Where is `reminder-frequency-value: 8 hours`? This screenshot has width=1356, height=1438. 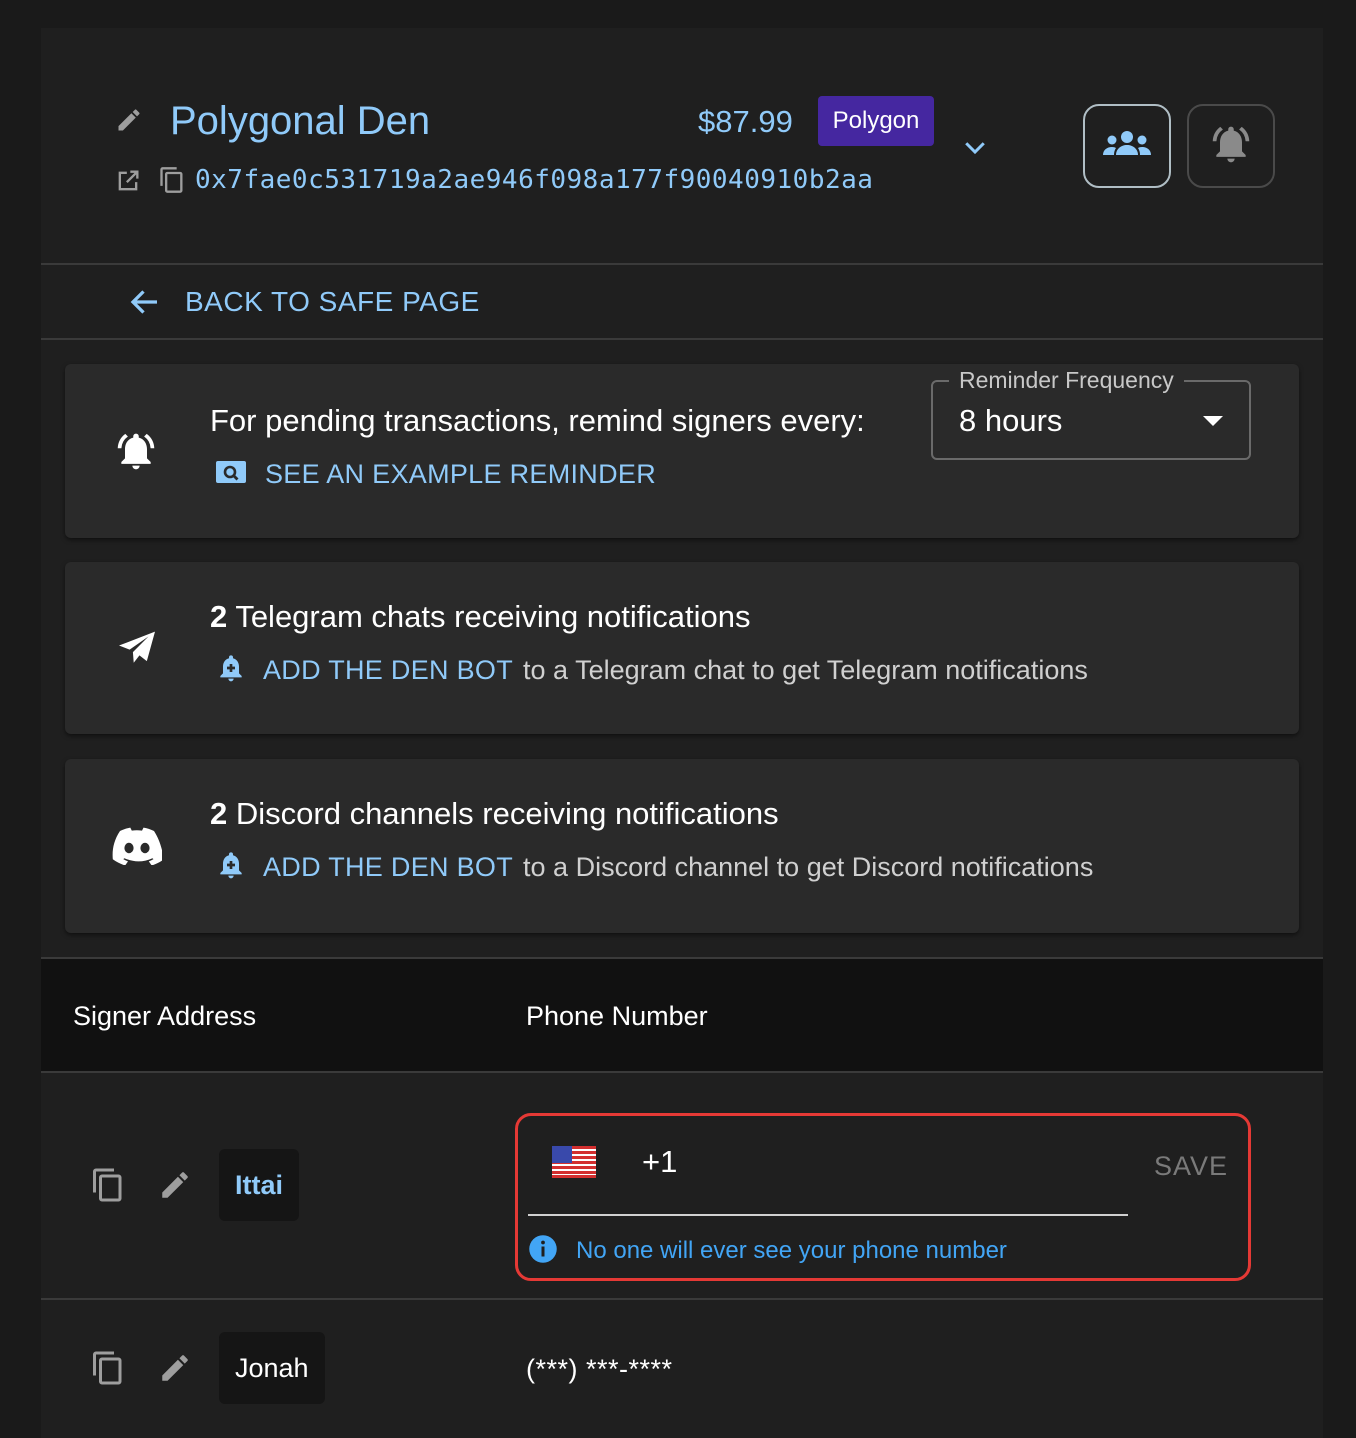
reminder-frequency-value: 8 hours is located at coordinates (1011, 420).